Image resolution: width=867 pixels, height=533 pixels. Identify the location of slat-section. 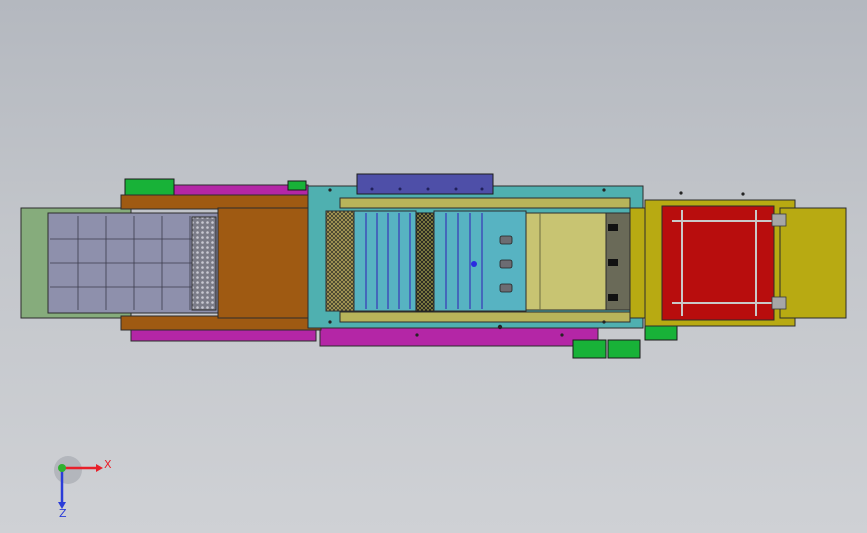
(385, 261).